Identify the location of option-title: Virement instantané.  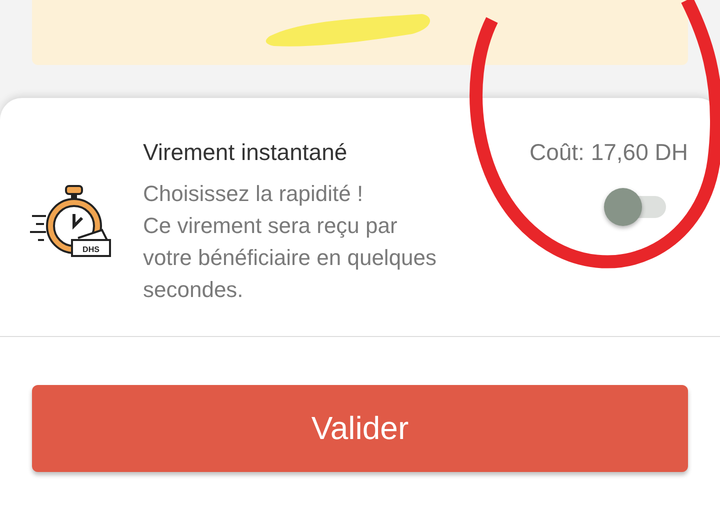
(245, 152).